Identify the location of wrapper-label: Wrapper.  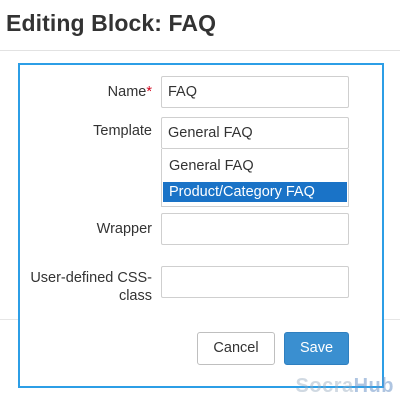
(124, 229).